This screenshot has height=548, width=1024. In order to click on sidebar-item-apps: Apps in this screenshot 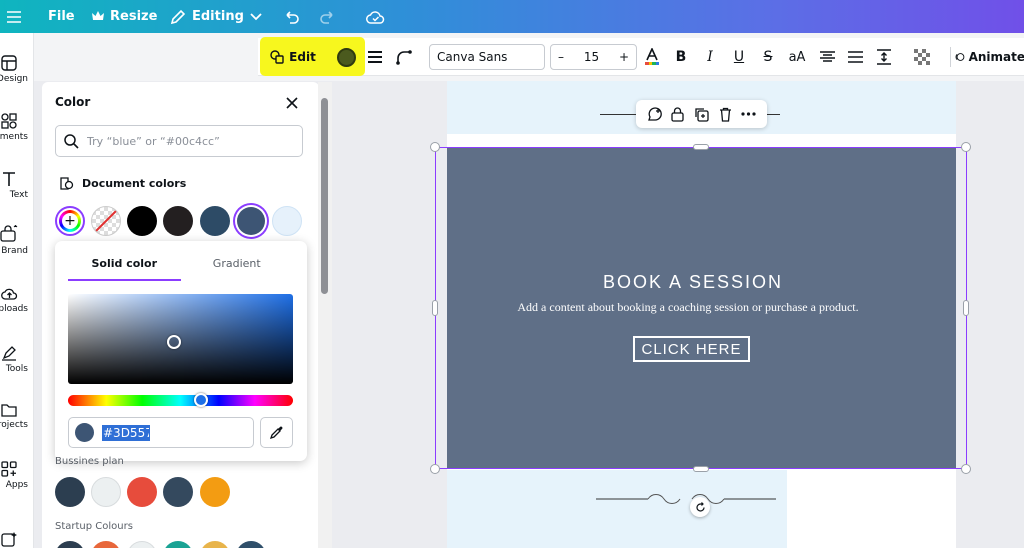, I will do `click(16, 475)`.